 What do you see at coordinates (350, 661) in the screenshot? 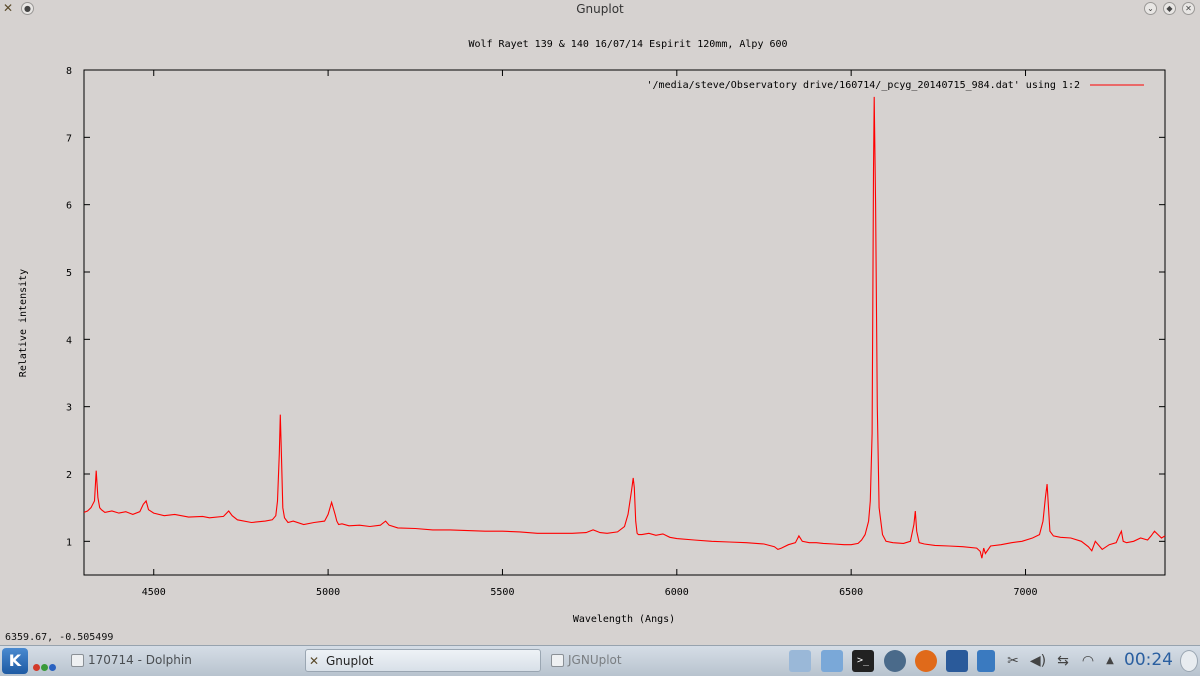
I see `task-label: Gnuplot` at bounding box center [350, 661].